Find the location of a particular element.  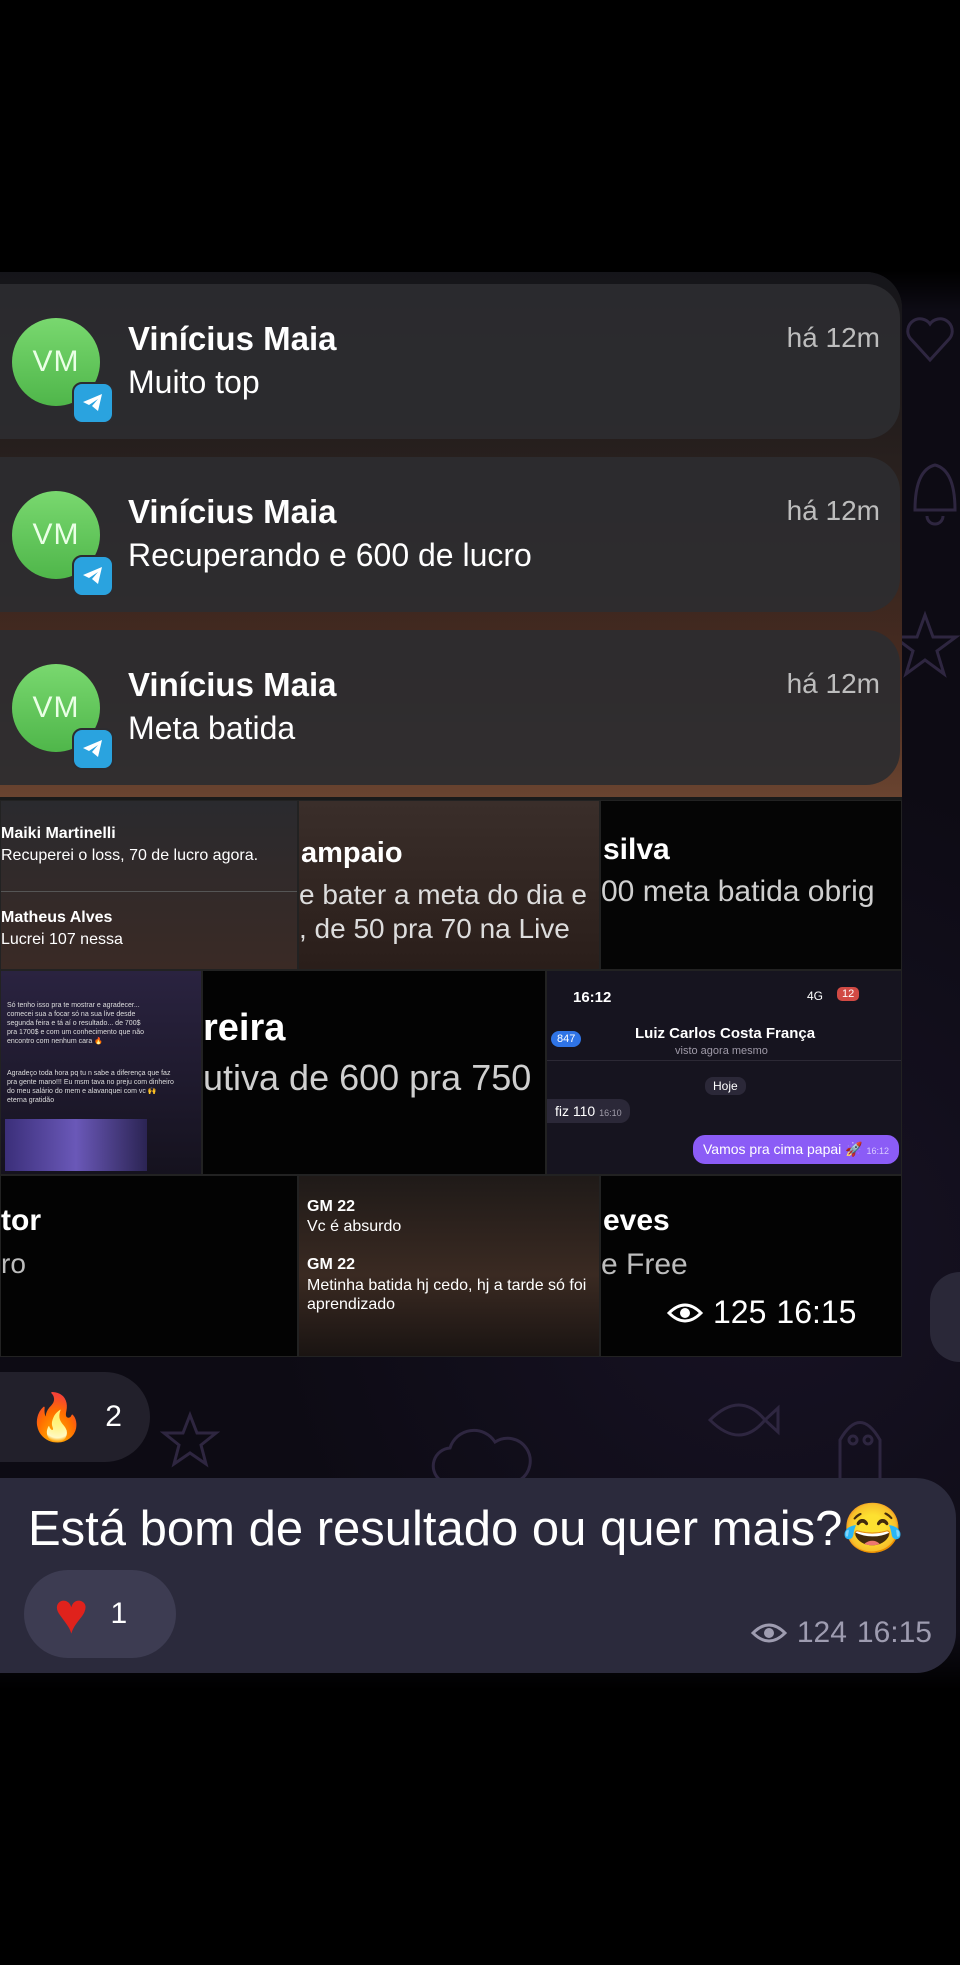

album-meta: 125 16:15 is located at coordinates (761, 1312).